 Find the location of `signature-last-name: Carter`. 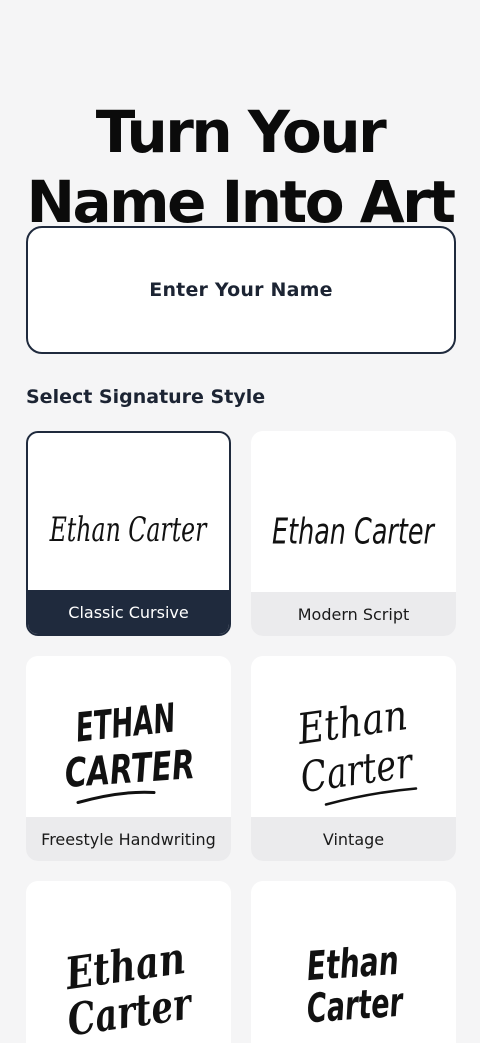

signature-last-name: Carter is located at coordinates (355, 1006).